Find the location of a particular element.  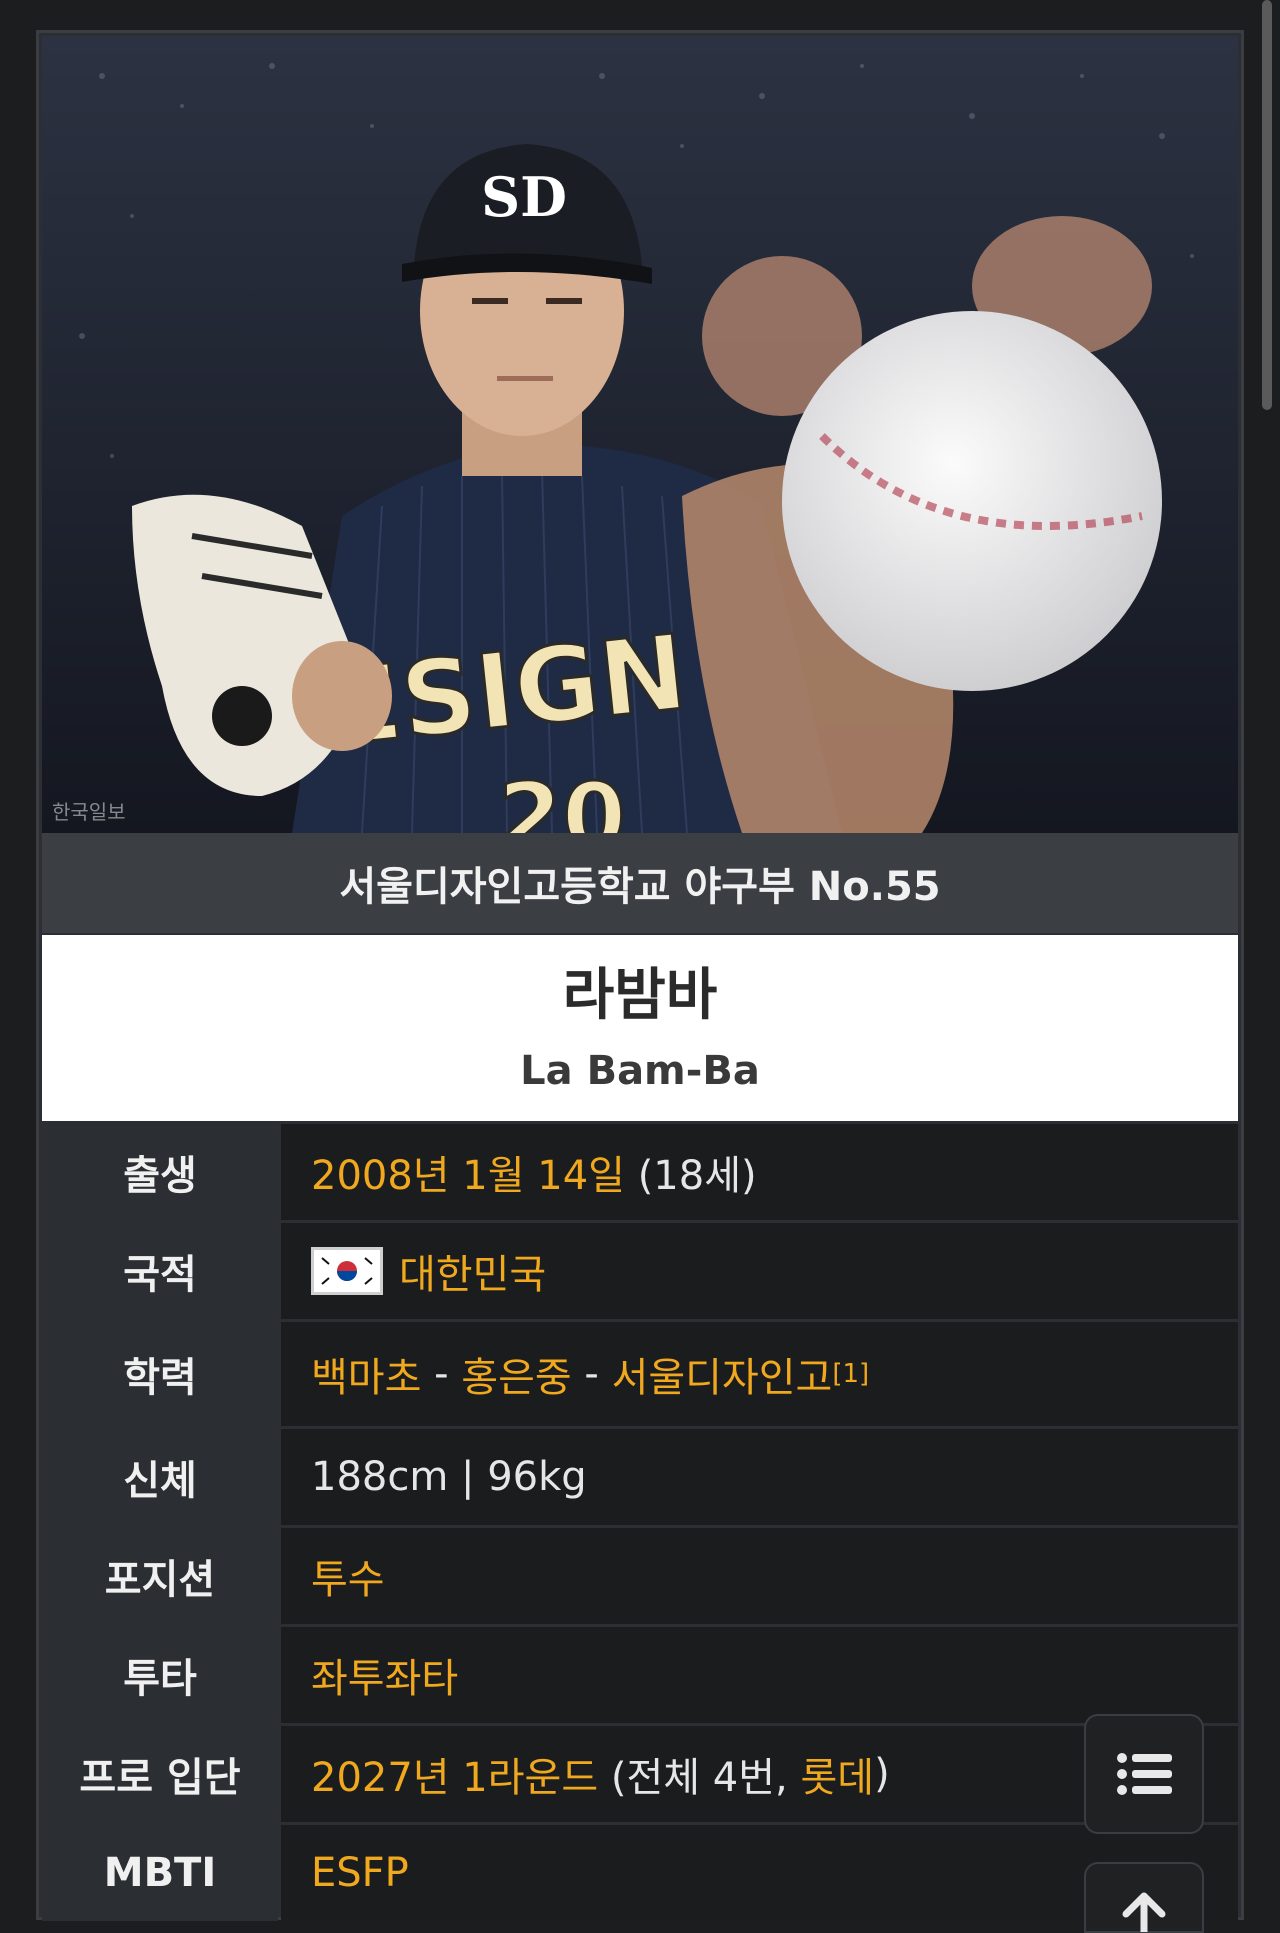

label-bats-throws: 투타 is located at coordinates (160, 1675).